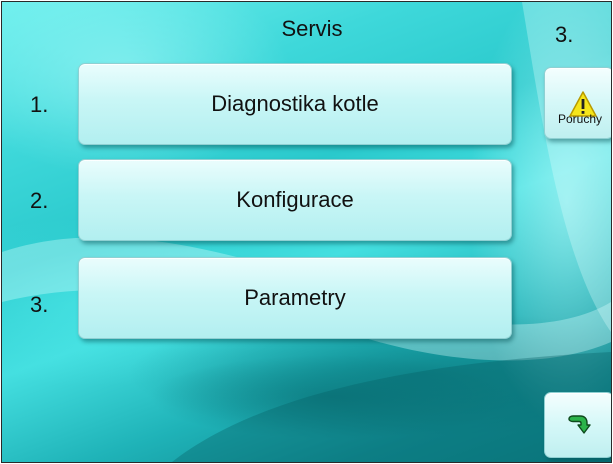  I want to click on diagnostika-kotle-button: Diagnostika kotle, so click(295, 104).